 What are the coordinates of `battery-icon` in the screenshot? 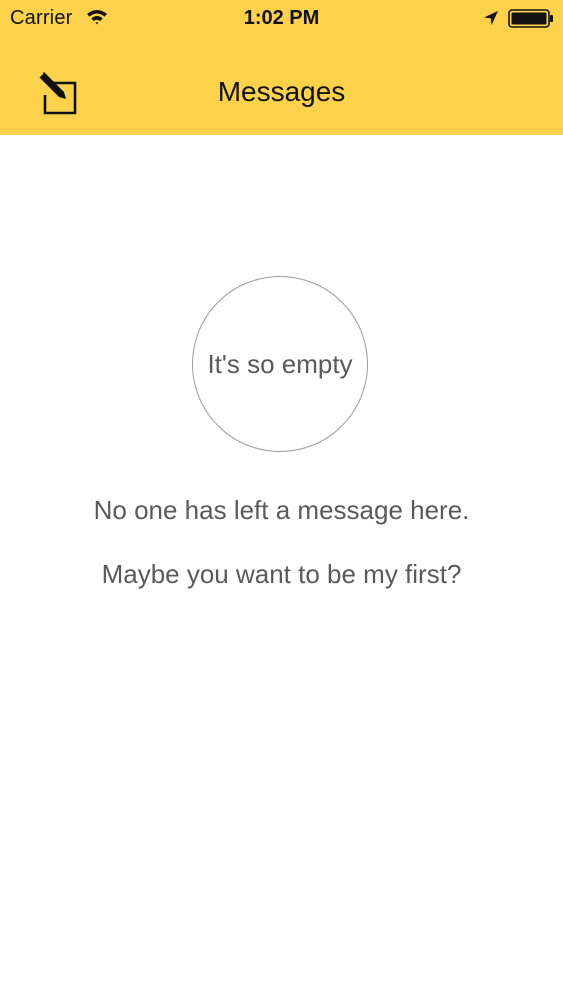 It's located at (531, 18).